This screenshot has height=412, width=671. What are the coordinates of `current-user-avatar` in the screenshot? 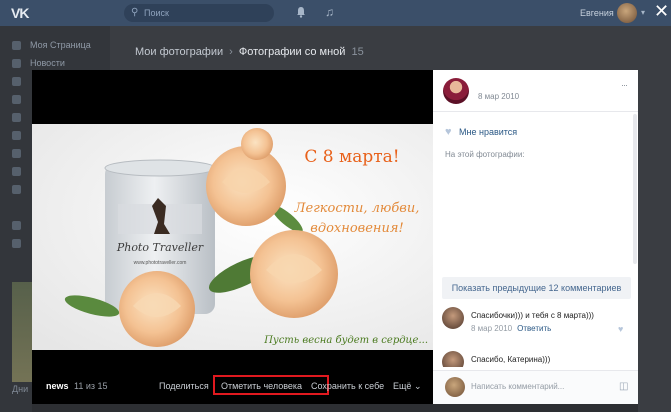 It's located at (455, 387).